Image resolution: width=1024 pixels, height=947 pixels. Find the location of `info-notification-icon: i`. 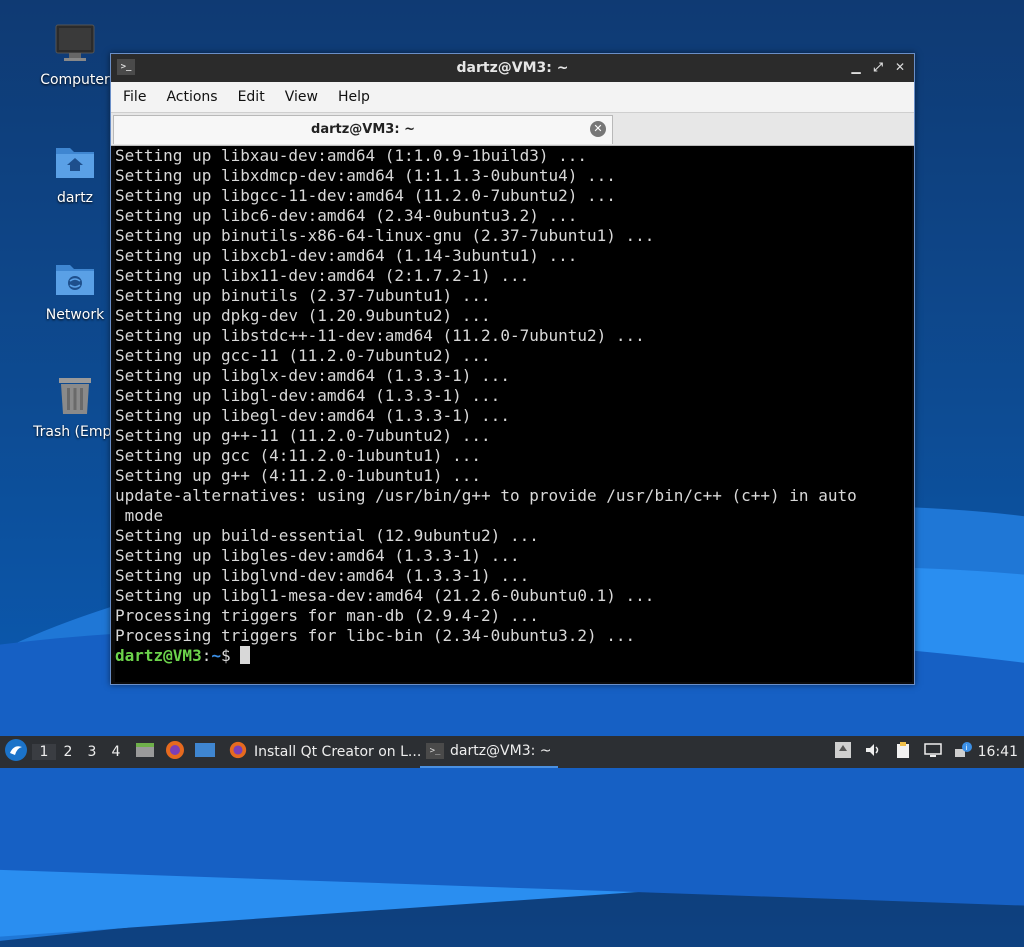

info-notification-icon: i is located at coordinates (963, 752).